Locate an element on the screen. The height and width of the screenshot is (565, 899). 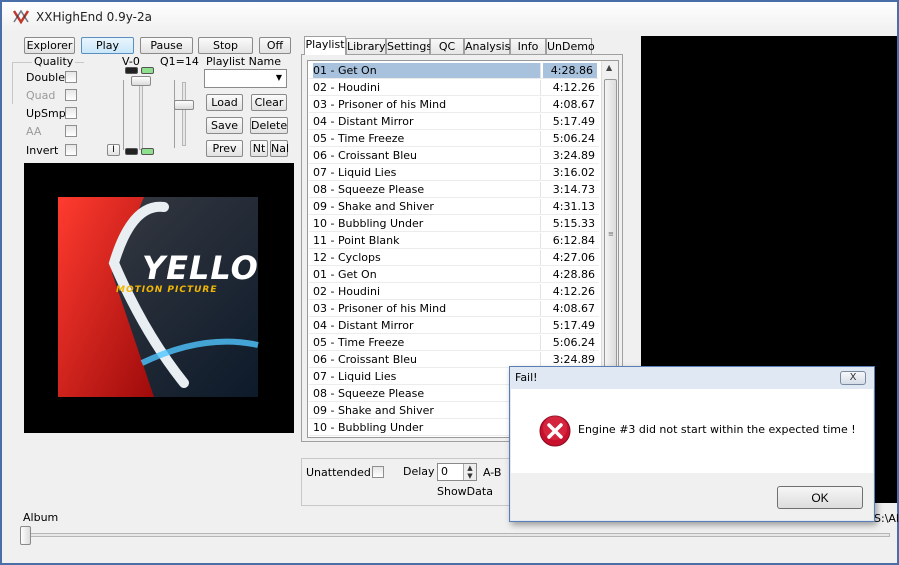
delete-button: Delete is located at coordinates (269, 125).